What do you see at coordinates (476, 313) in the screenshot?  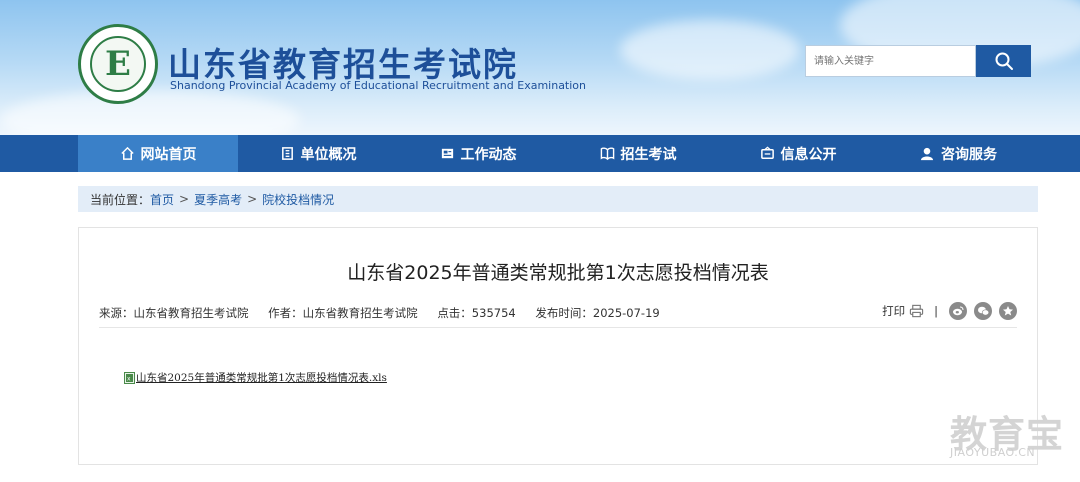 I see `article-clicks: 点击：535754` at bounding box center [476, 313].